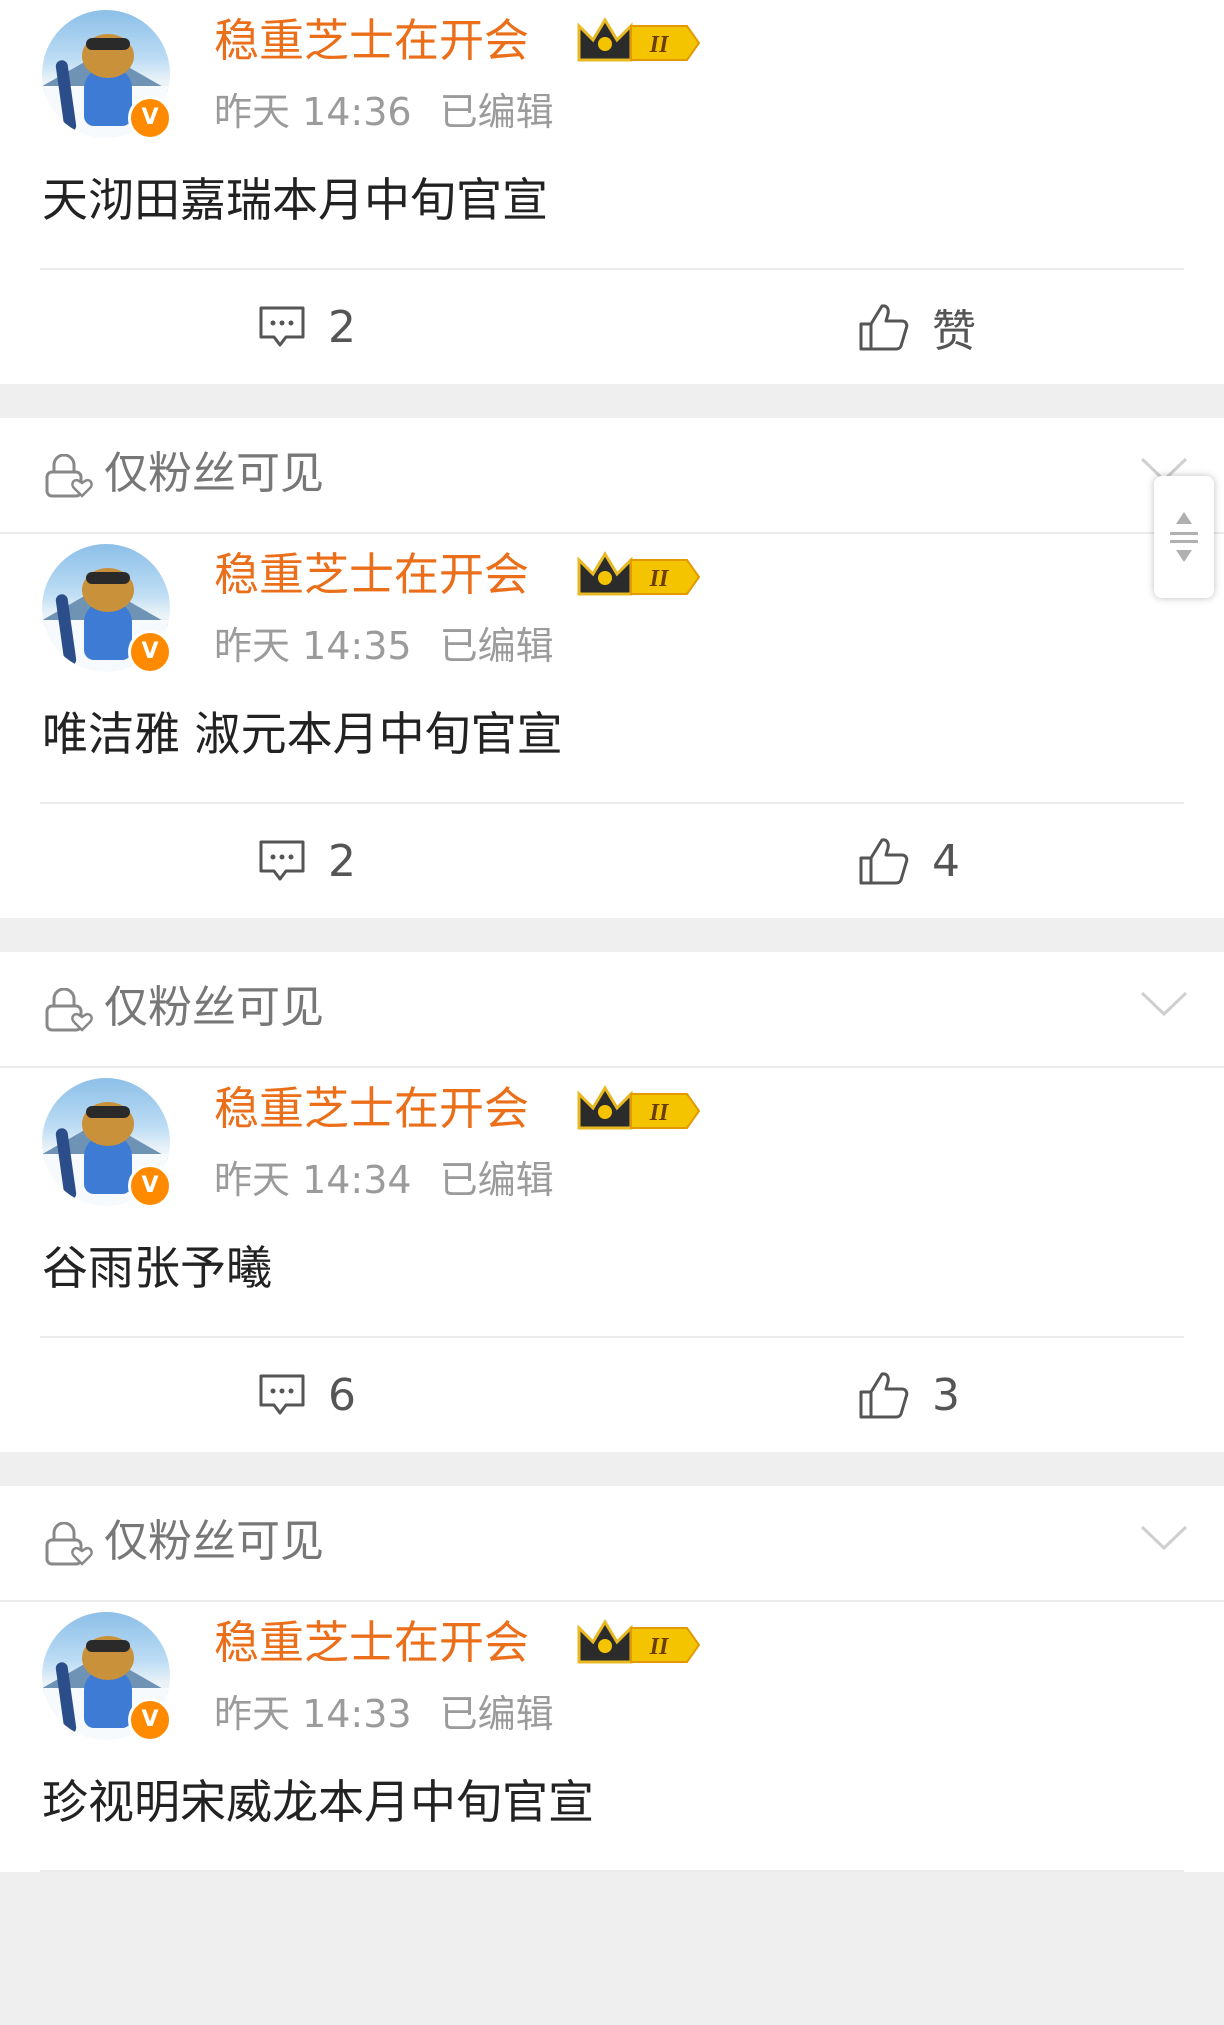  I want to click on post-meta: 昨天 14:36 已编辑, so click(384, 112).